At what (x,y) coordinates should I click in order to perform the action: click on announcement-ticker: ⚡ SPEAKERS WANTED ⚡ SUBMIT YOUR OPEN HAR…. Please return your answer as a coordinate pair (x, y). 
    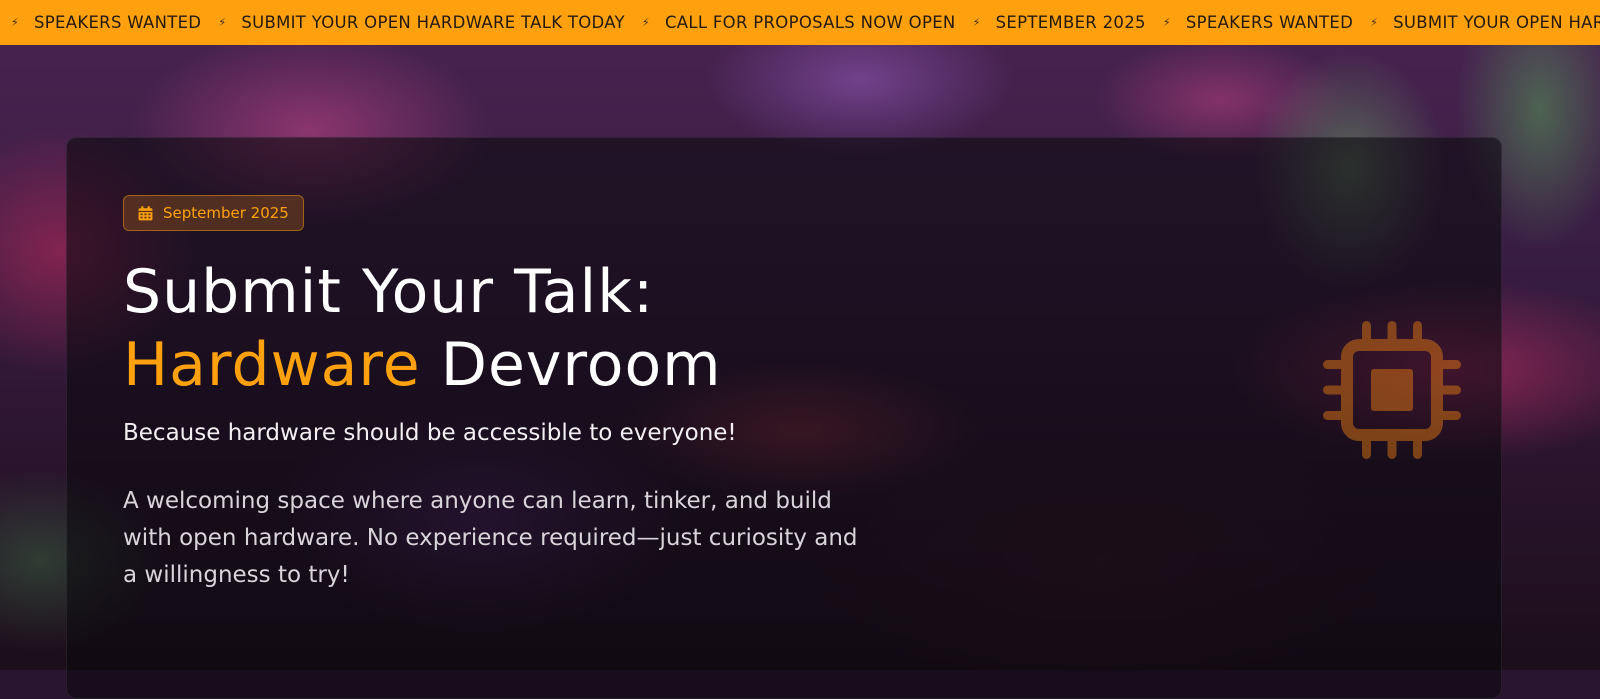
    Looking at the image, I should click on (800, 22).